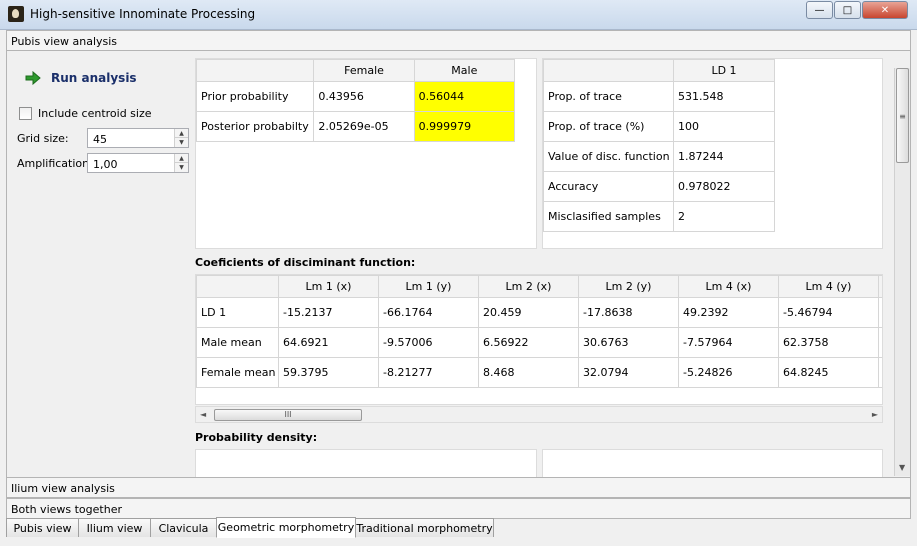 This screenshot has height=546, width=917. I want to click on scroll-thumb: ≡, so click(902, 115).